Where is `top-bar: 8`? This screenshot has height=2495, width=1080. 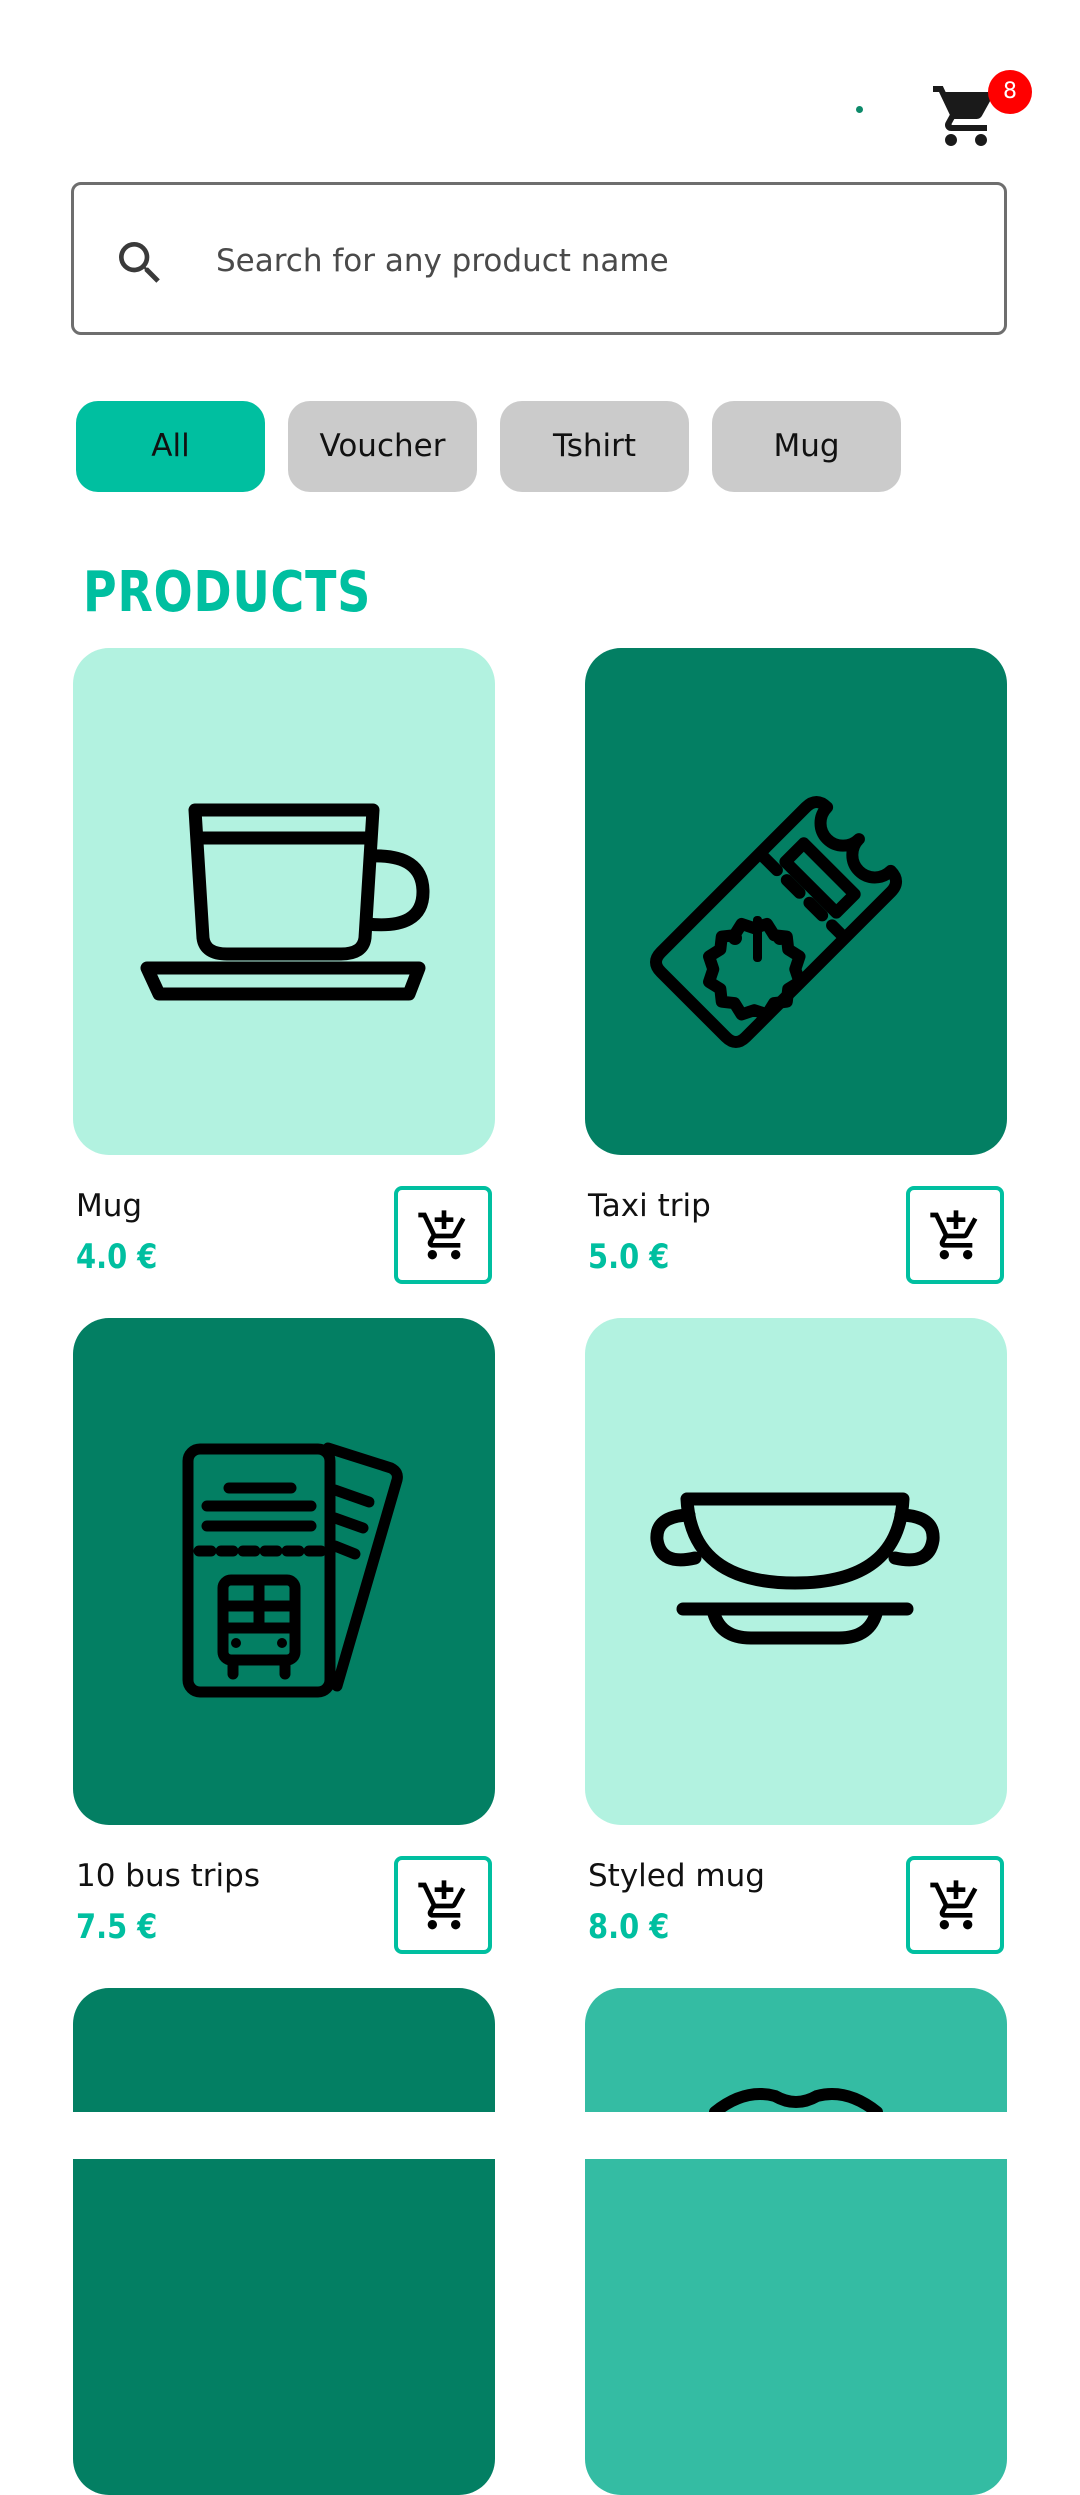 top-bar: 8 is located at coordinates (540, 90).